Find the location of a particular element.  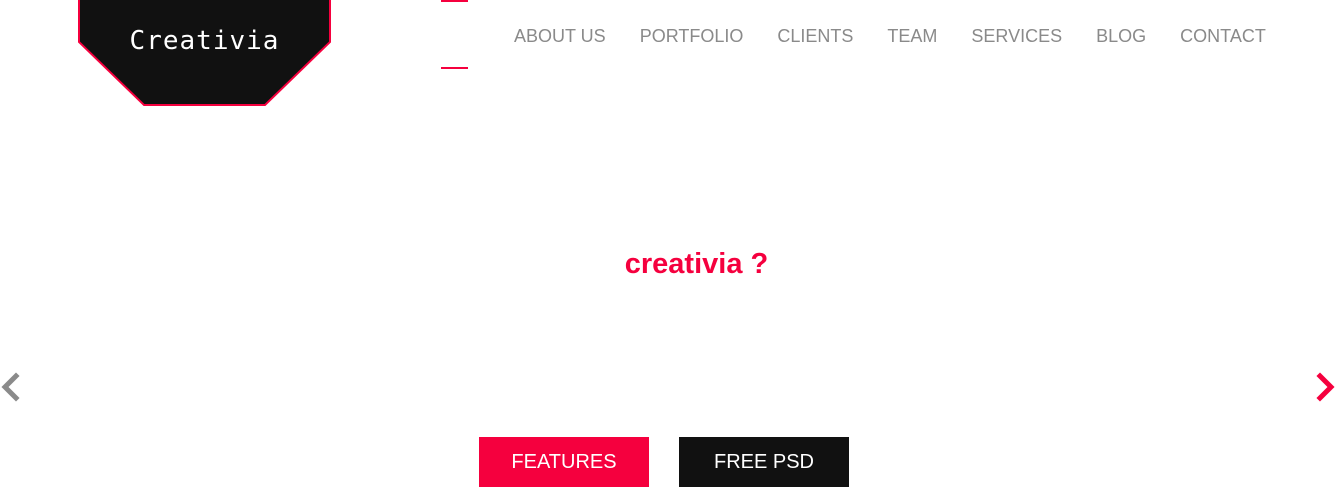

logo-text: Creativia is located at coordinates (204, 41).